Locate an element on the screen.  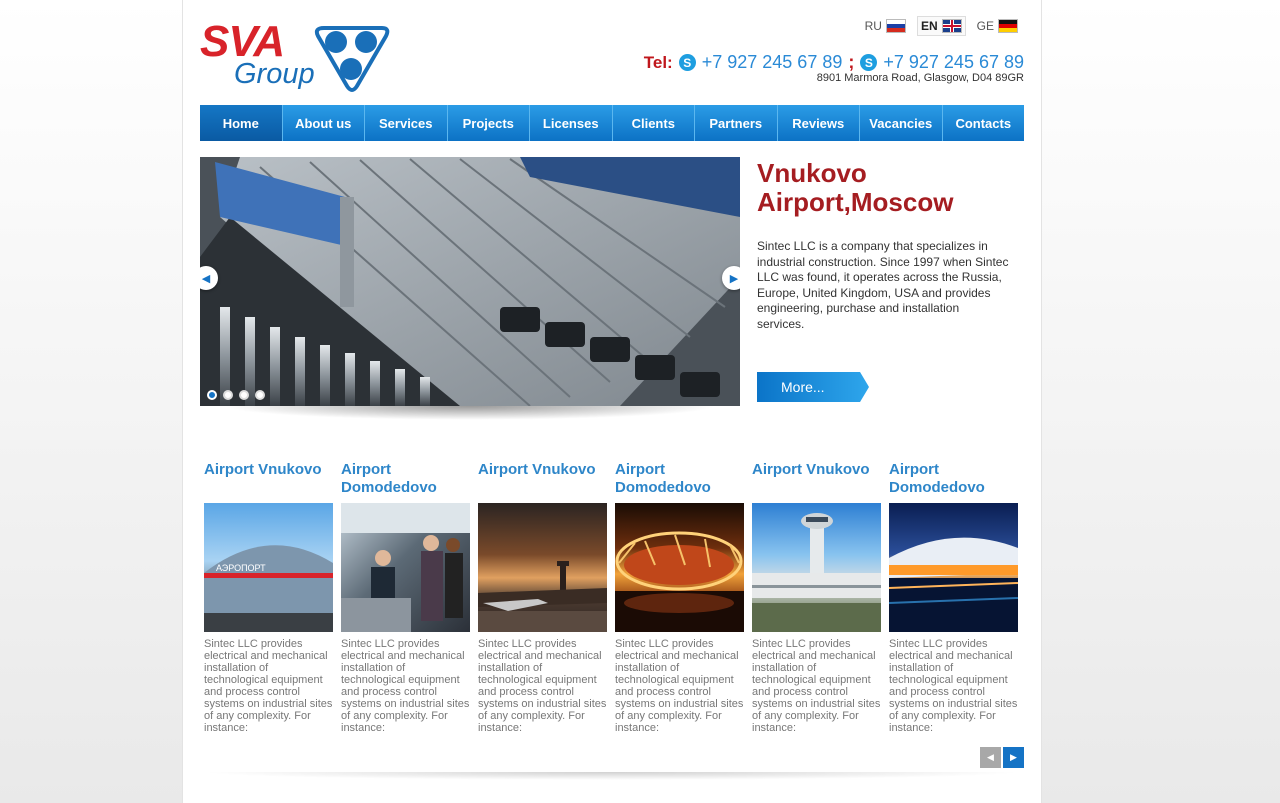
slider-dots is located at coordinates (236, 395).